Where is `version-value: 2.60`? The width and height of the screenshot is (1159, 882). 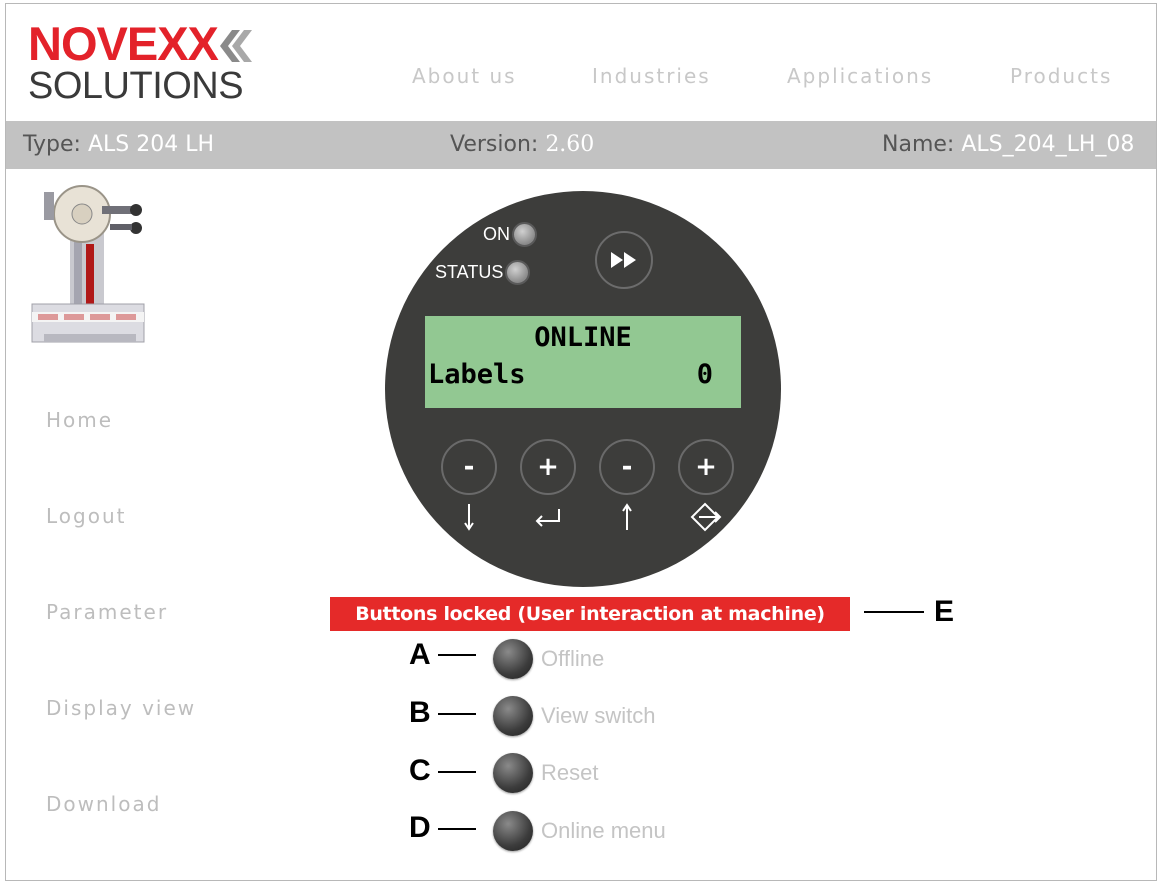 version-value: 2.60 is located at coordinates (570, 144).